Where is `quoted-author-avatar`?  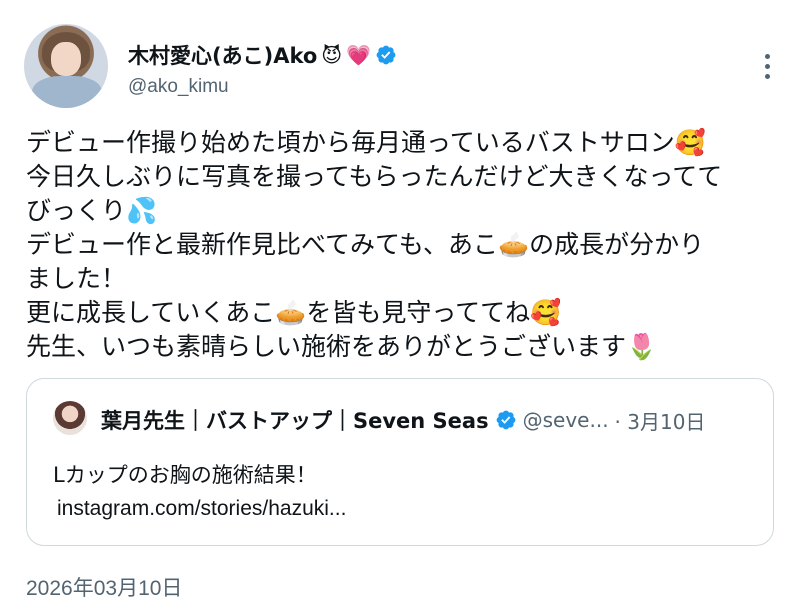 quoted-author-avatar is located at coordinates (70, 418).